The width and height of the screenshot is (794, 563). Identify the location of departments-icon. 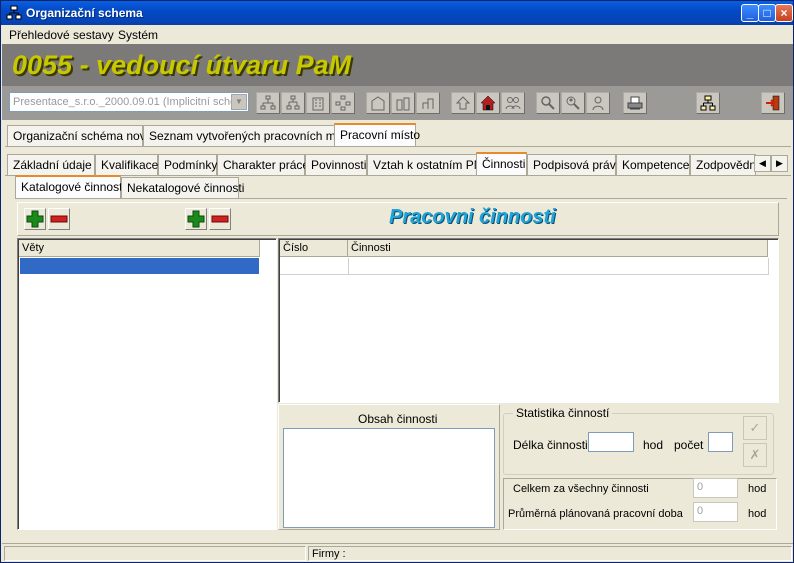
(403, 103).